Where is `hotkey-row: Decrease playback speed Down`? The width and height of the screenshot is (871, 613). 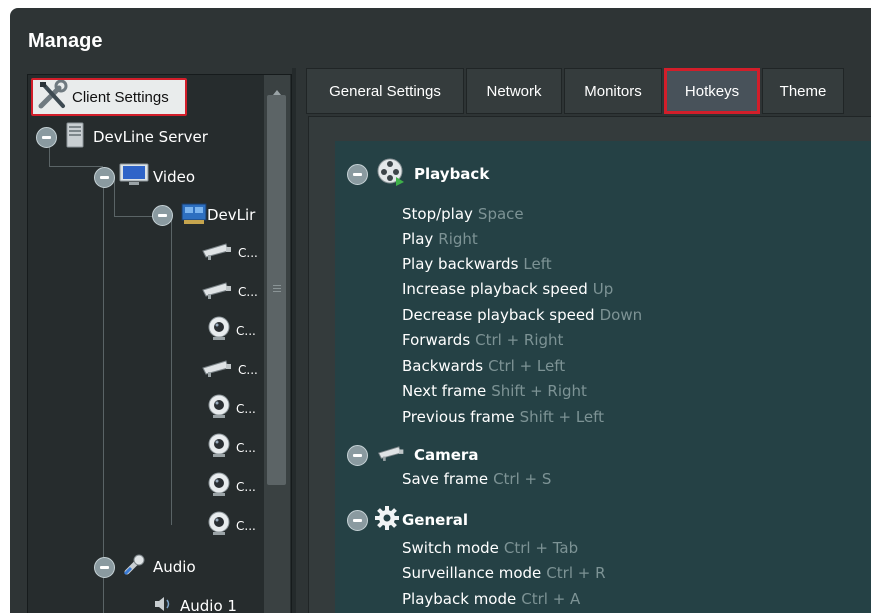
hotkey-row: Decrease playback speed Down is located at coordinates (522, 315).